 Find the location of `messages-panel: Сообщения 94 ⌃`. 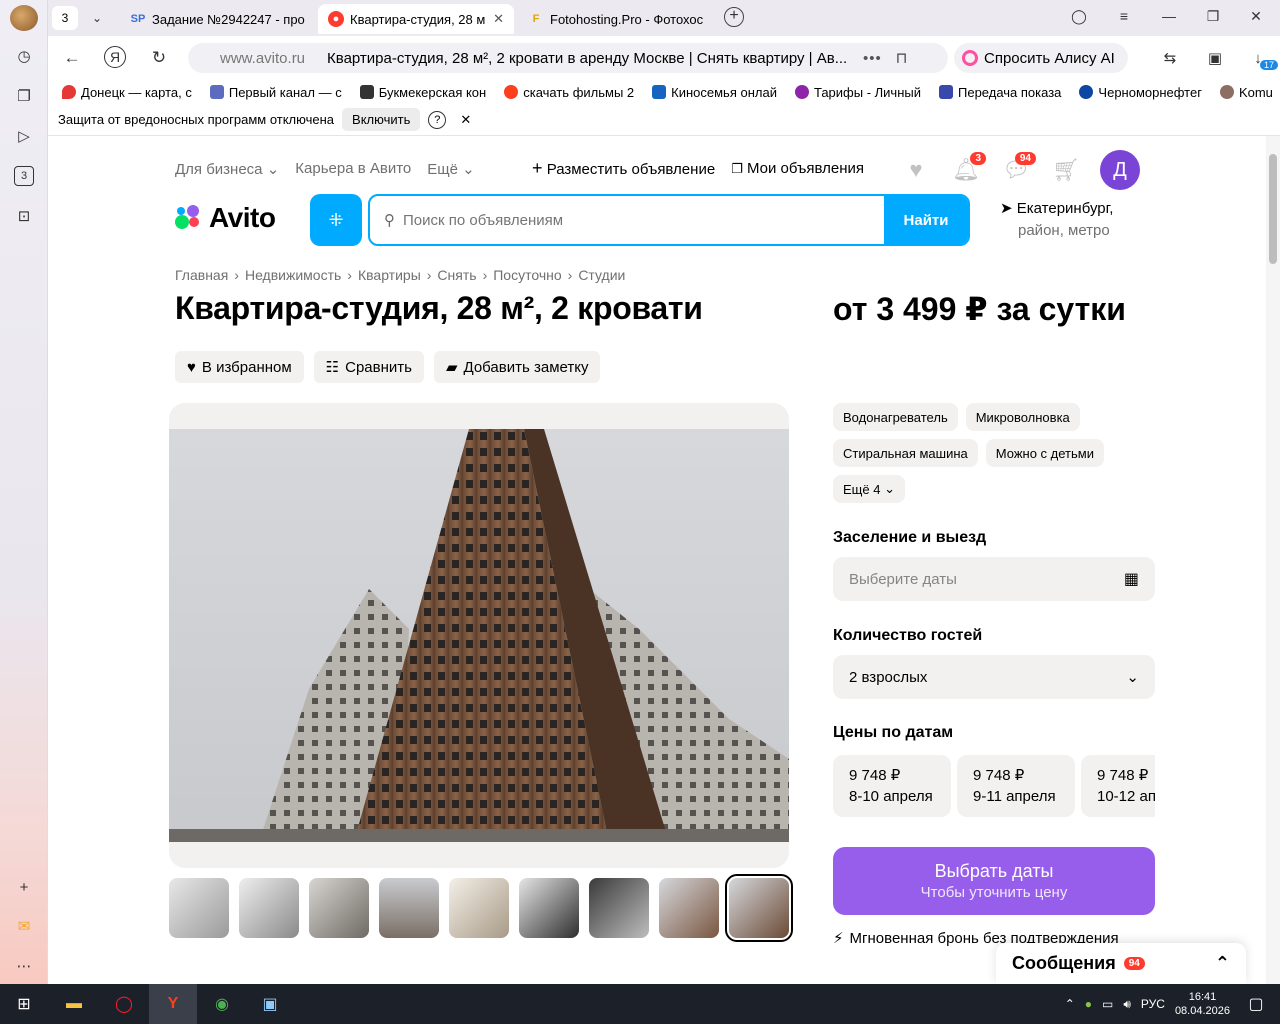

messages-panel: Сообщения 94 ⌃ is located at coordinates (1121, 963).